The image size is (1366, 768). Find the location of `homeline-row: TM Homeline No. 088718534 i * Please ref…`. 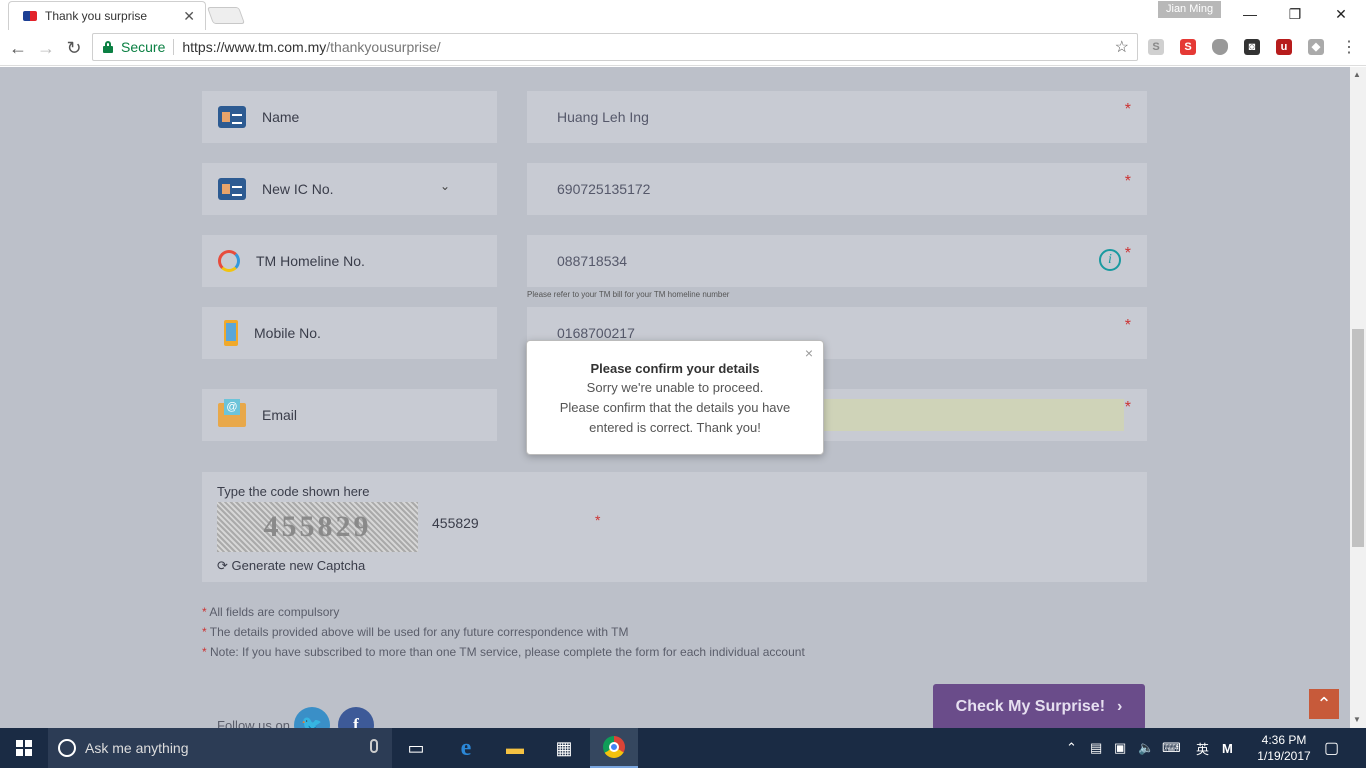

homeline-row: TM Homeline No. 088718534 i * Please ref… is located at coordinates (674, 270).